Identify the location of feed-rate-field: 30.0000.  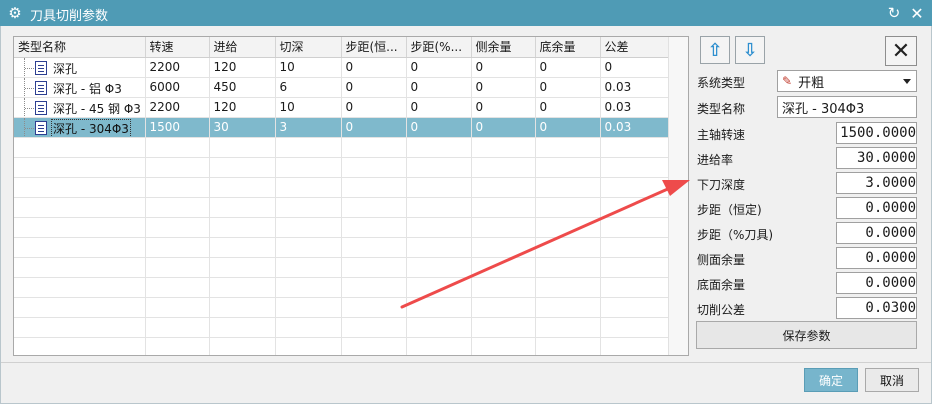
(876, 158).